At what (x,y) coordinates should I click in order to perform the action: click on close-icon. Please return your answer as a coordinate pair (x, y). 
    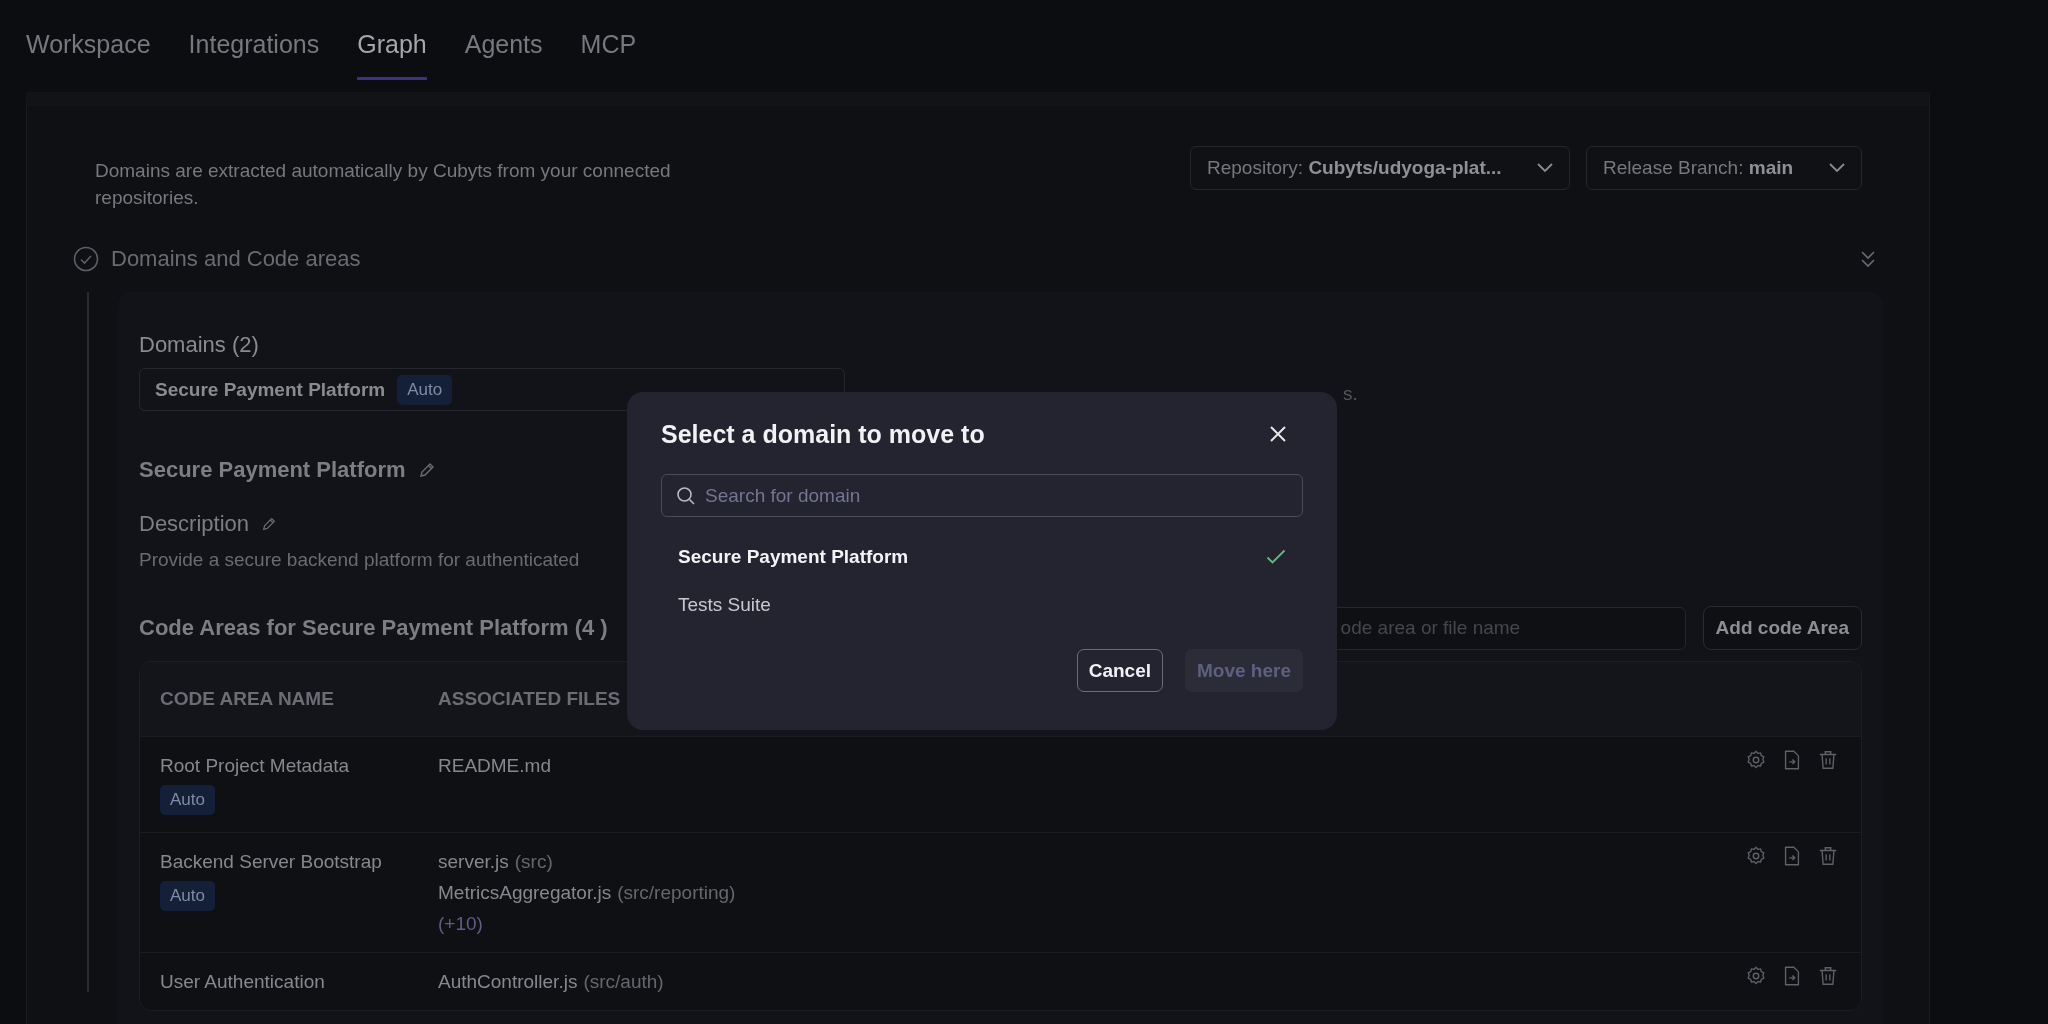
    Looking at the image, I should click on (1278, 434).